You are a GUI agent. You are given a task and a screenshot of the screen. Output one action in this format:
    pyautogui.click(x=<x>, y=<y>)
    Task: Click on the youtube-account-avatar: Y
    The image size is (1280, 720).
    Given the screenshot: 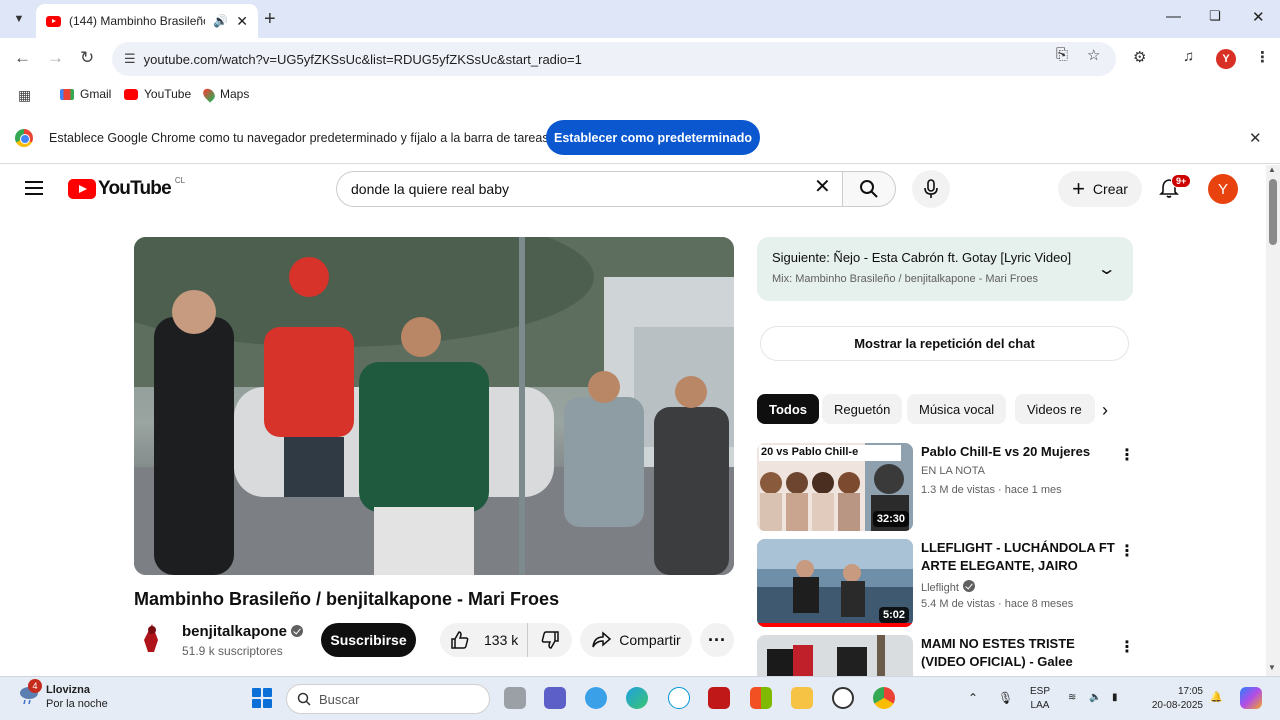 What is the action you would take?
    pyautogui.click(x=1223, y=189)
    